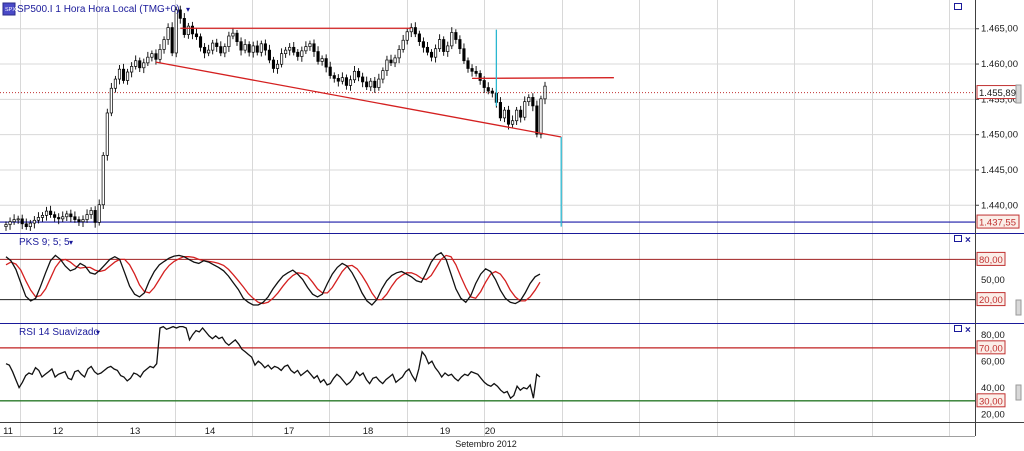 This screenshot has width=1024, height=451. I want to click on time-tick-label: 18, so click(368, 431).